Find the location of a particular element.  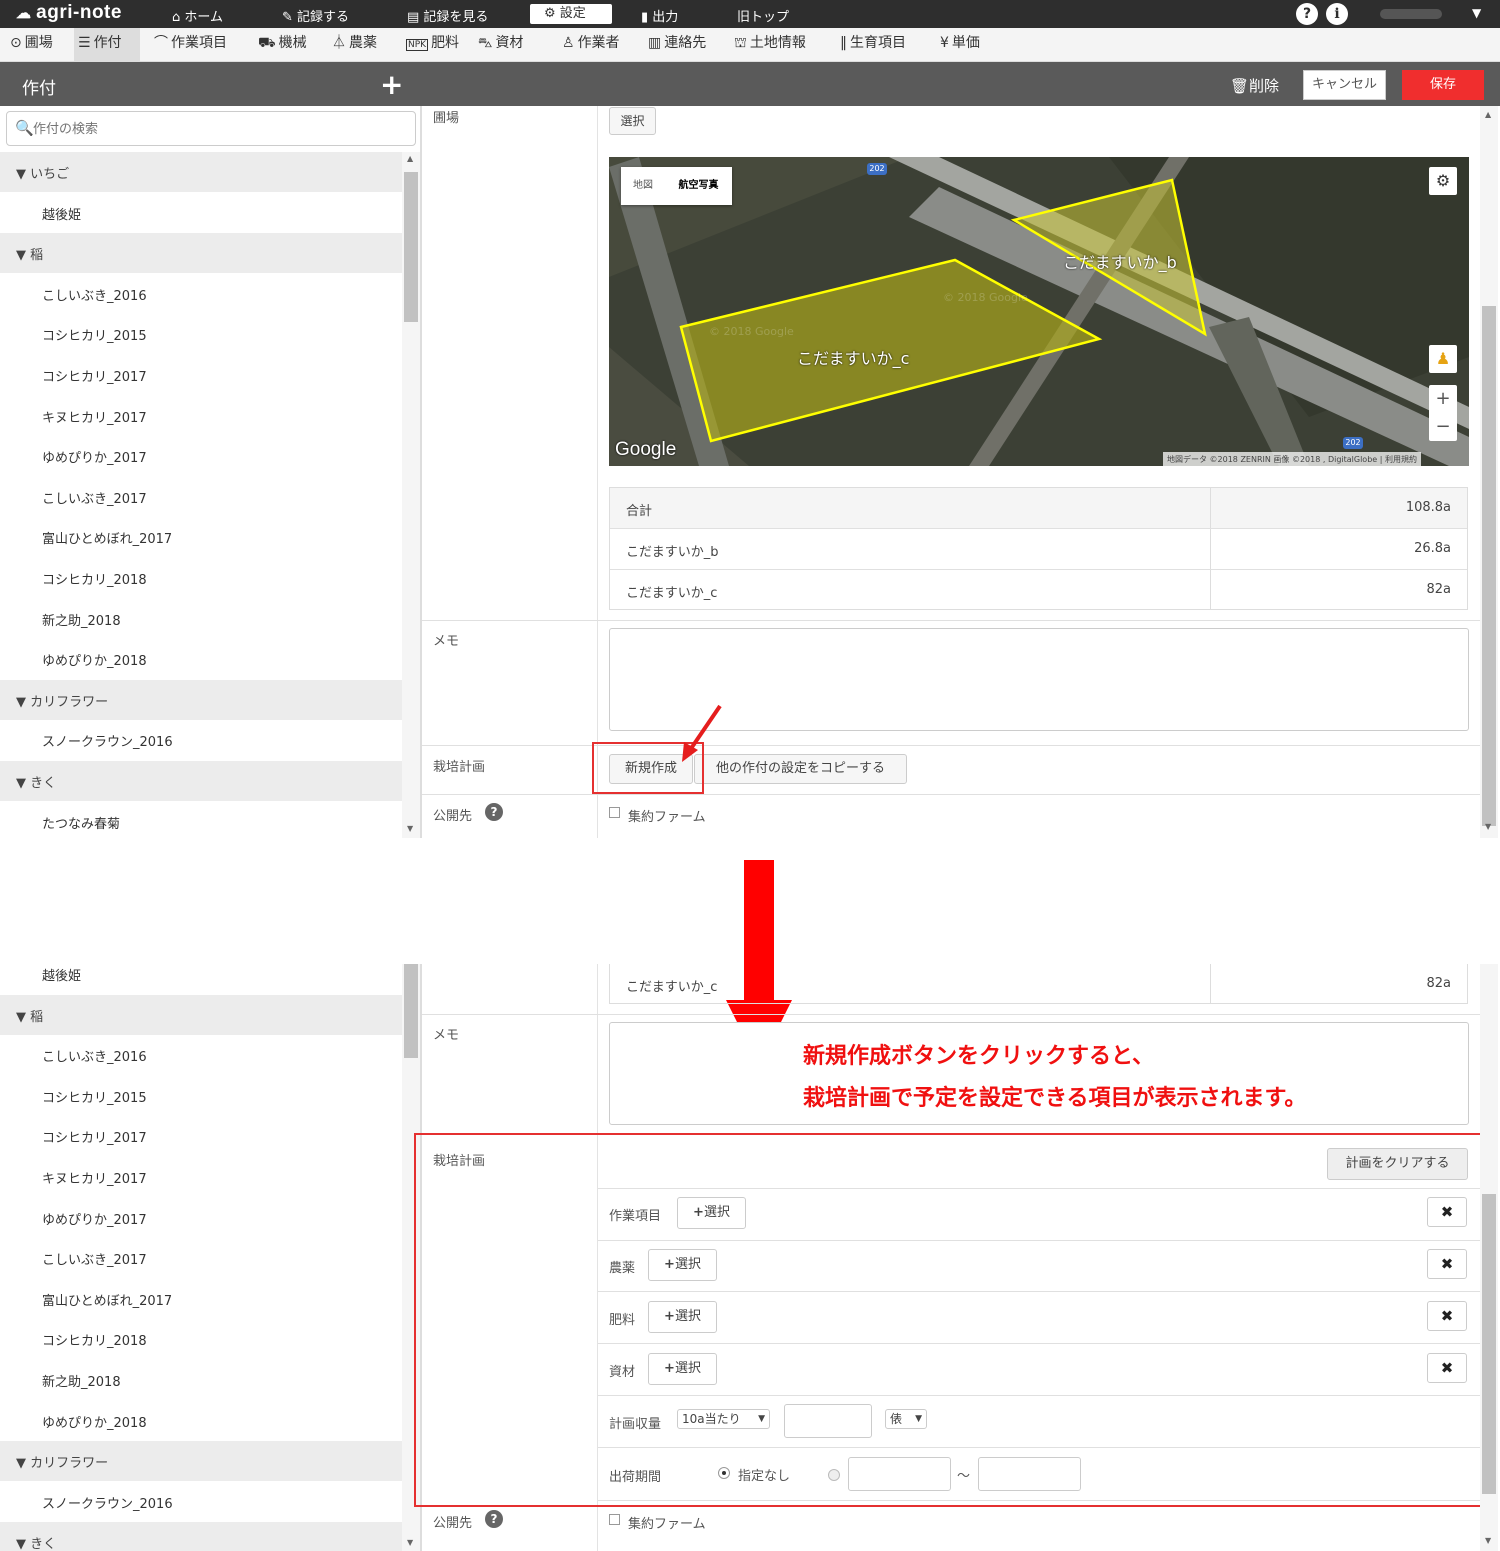

subnav-field: ⊙ 圃場 is located at coordinates (31, 45).